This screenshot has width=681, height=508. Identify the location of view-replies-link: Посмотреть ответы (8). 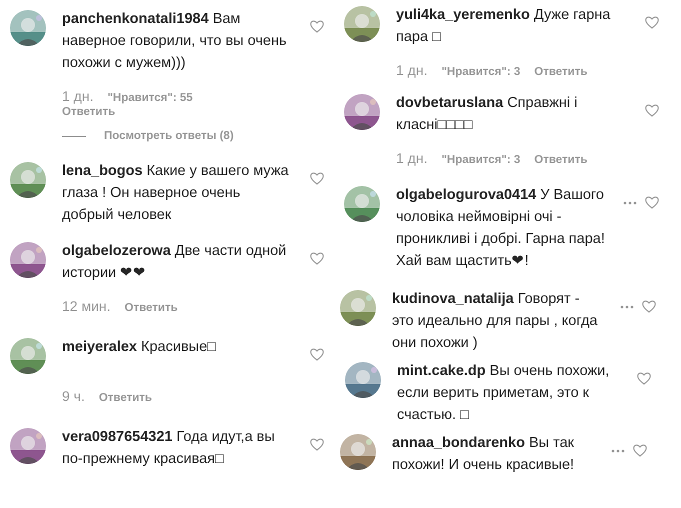
(169, 136).